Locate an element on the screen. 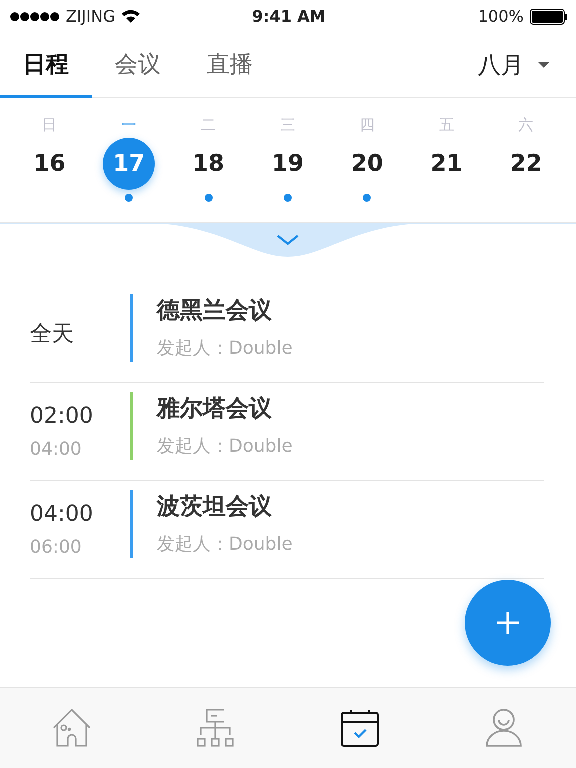 This screenshot has height=768, width=576. chevron-down-icon is located at coordinates (288, 240).